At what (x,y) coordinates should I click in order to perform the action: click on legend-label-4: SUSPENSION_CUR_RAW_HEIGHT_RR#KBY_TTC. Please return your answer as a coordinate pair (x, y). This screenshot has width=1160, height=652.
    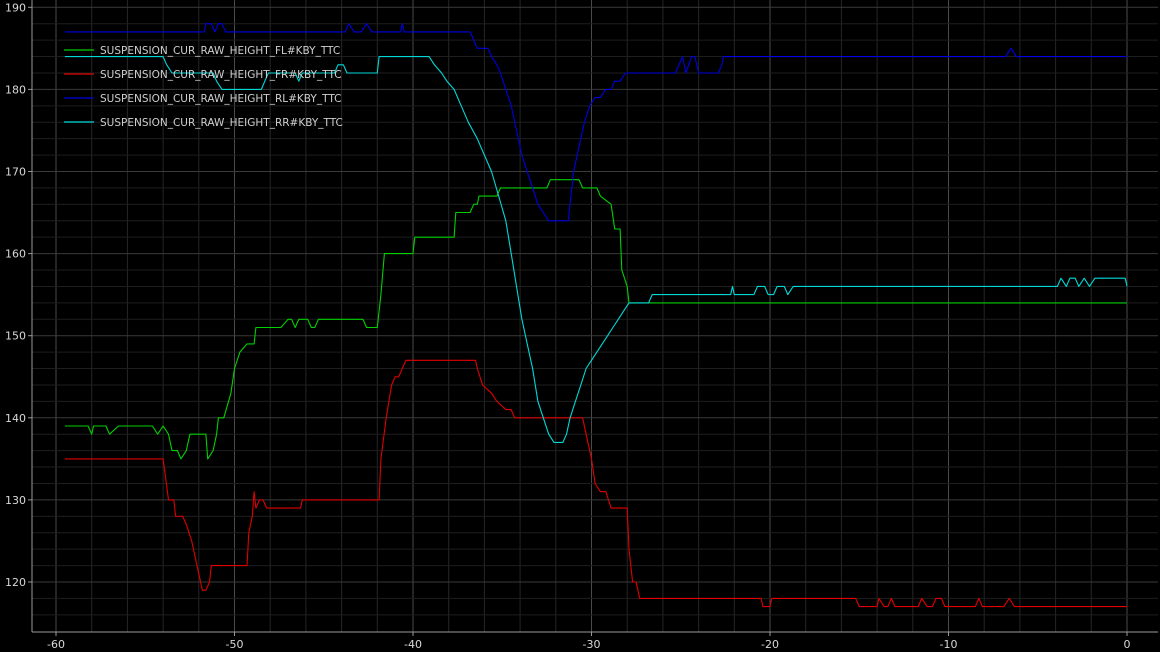
    Looking at the image, I should click on (221, 123).